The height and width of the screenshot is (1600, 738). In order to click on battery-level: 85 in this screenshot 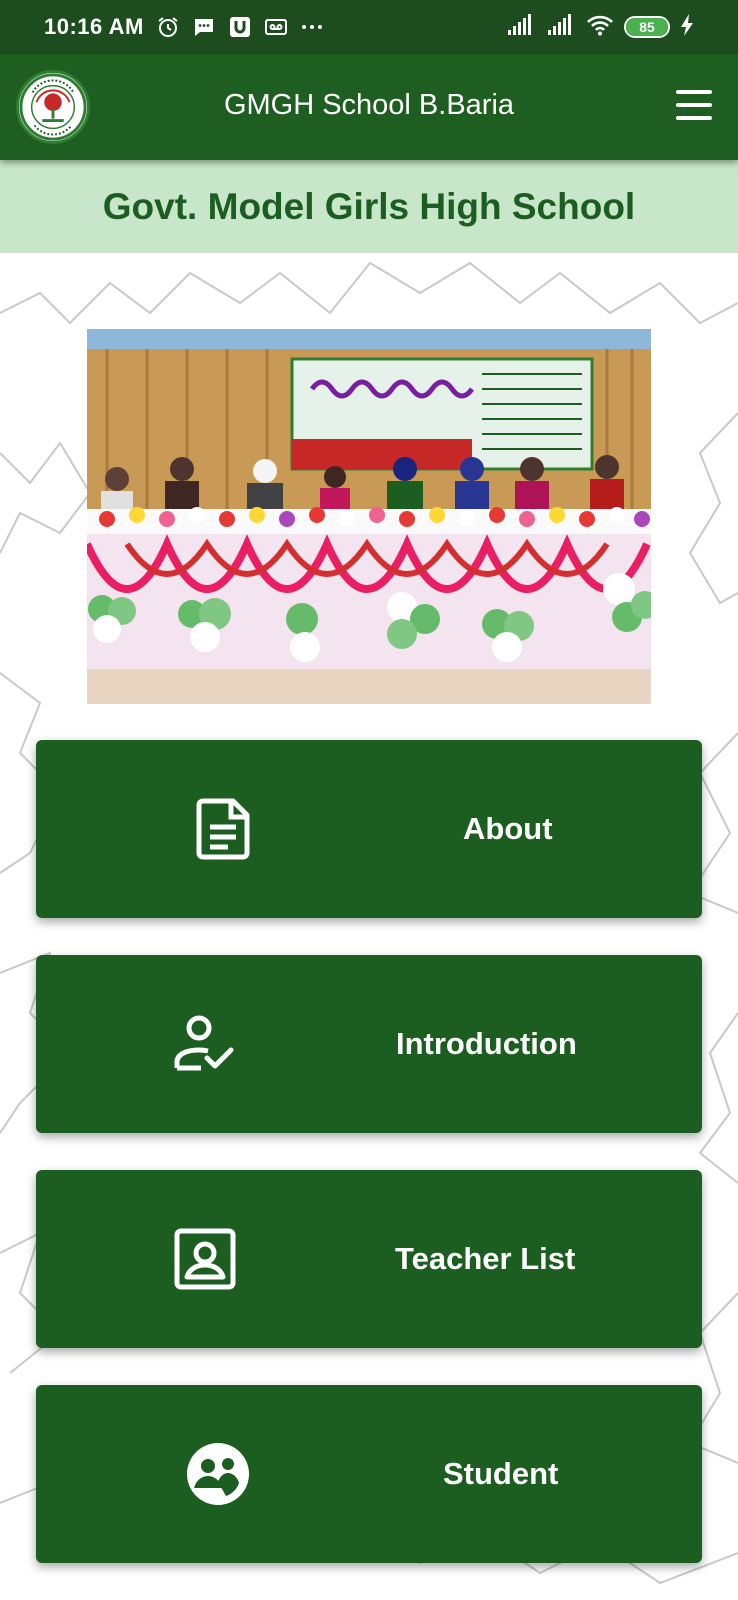, I will do `click(647, 27)`.